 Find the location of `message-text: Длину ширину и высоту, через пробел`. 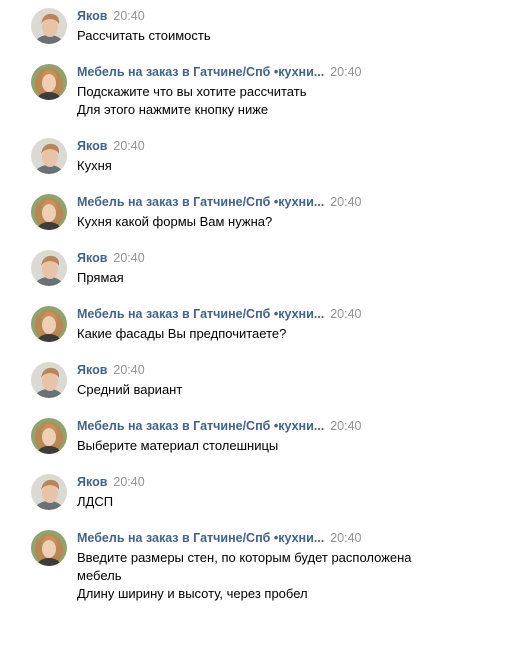

message-text: Длину ширину и высоту, через пробел is located at coordinates (192, 593).